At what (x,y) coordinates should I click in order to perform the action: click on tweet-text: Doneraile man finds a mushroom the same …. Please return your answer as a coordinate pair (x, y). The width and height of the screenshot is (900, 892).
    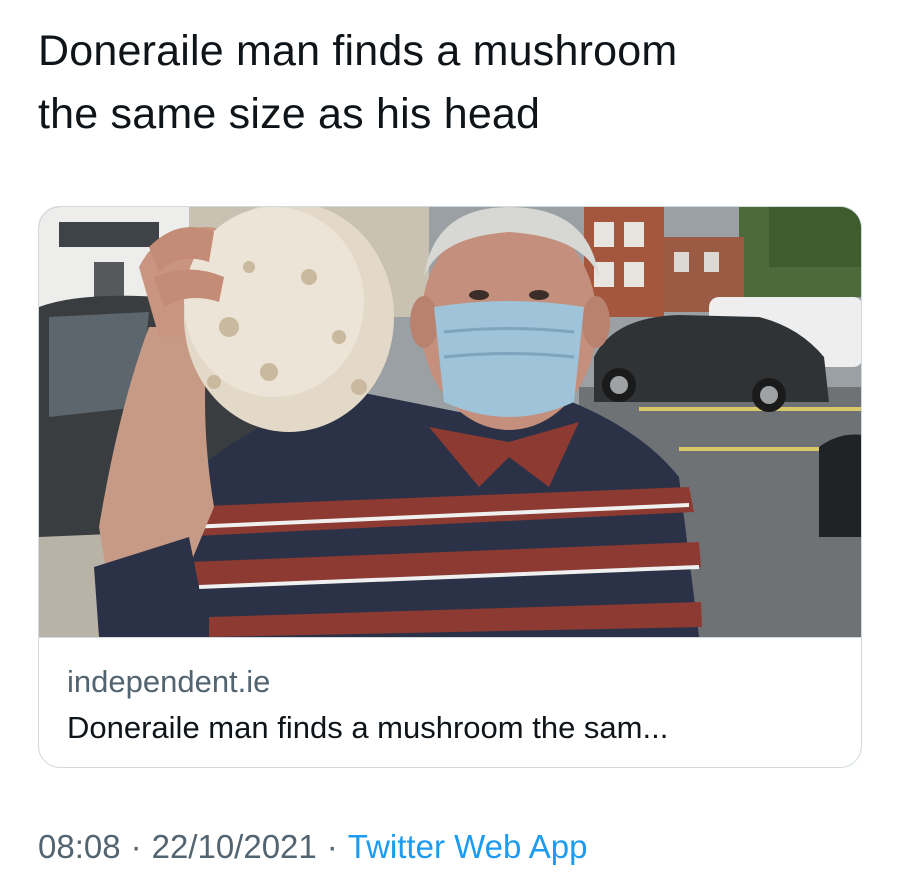
    Looking at the image, I should click on (438, 83).